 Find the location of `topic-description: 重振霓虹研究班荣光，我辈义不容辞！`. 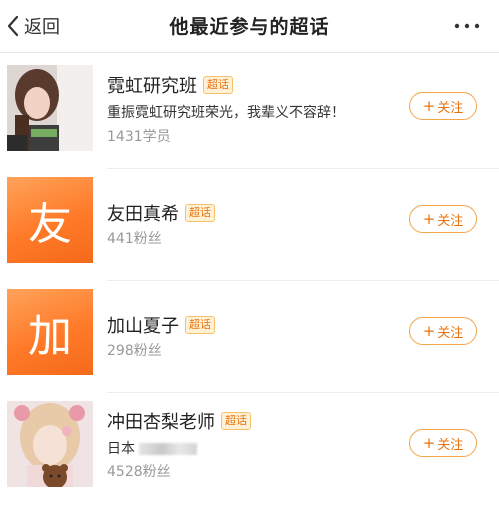

topic-description: 重振霓虹研究班荣光，我辈义不容辞！ is located at coordinates (226, 113).